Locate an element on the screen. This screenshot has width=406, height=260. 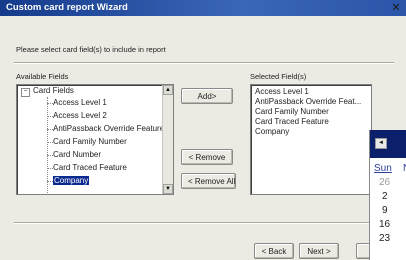
available-scrollbar: ▲ ▼ is located at coordinates (167, 139).